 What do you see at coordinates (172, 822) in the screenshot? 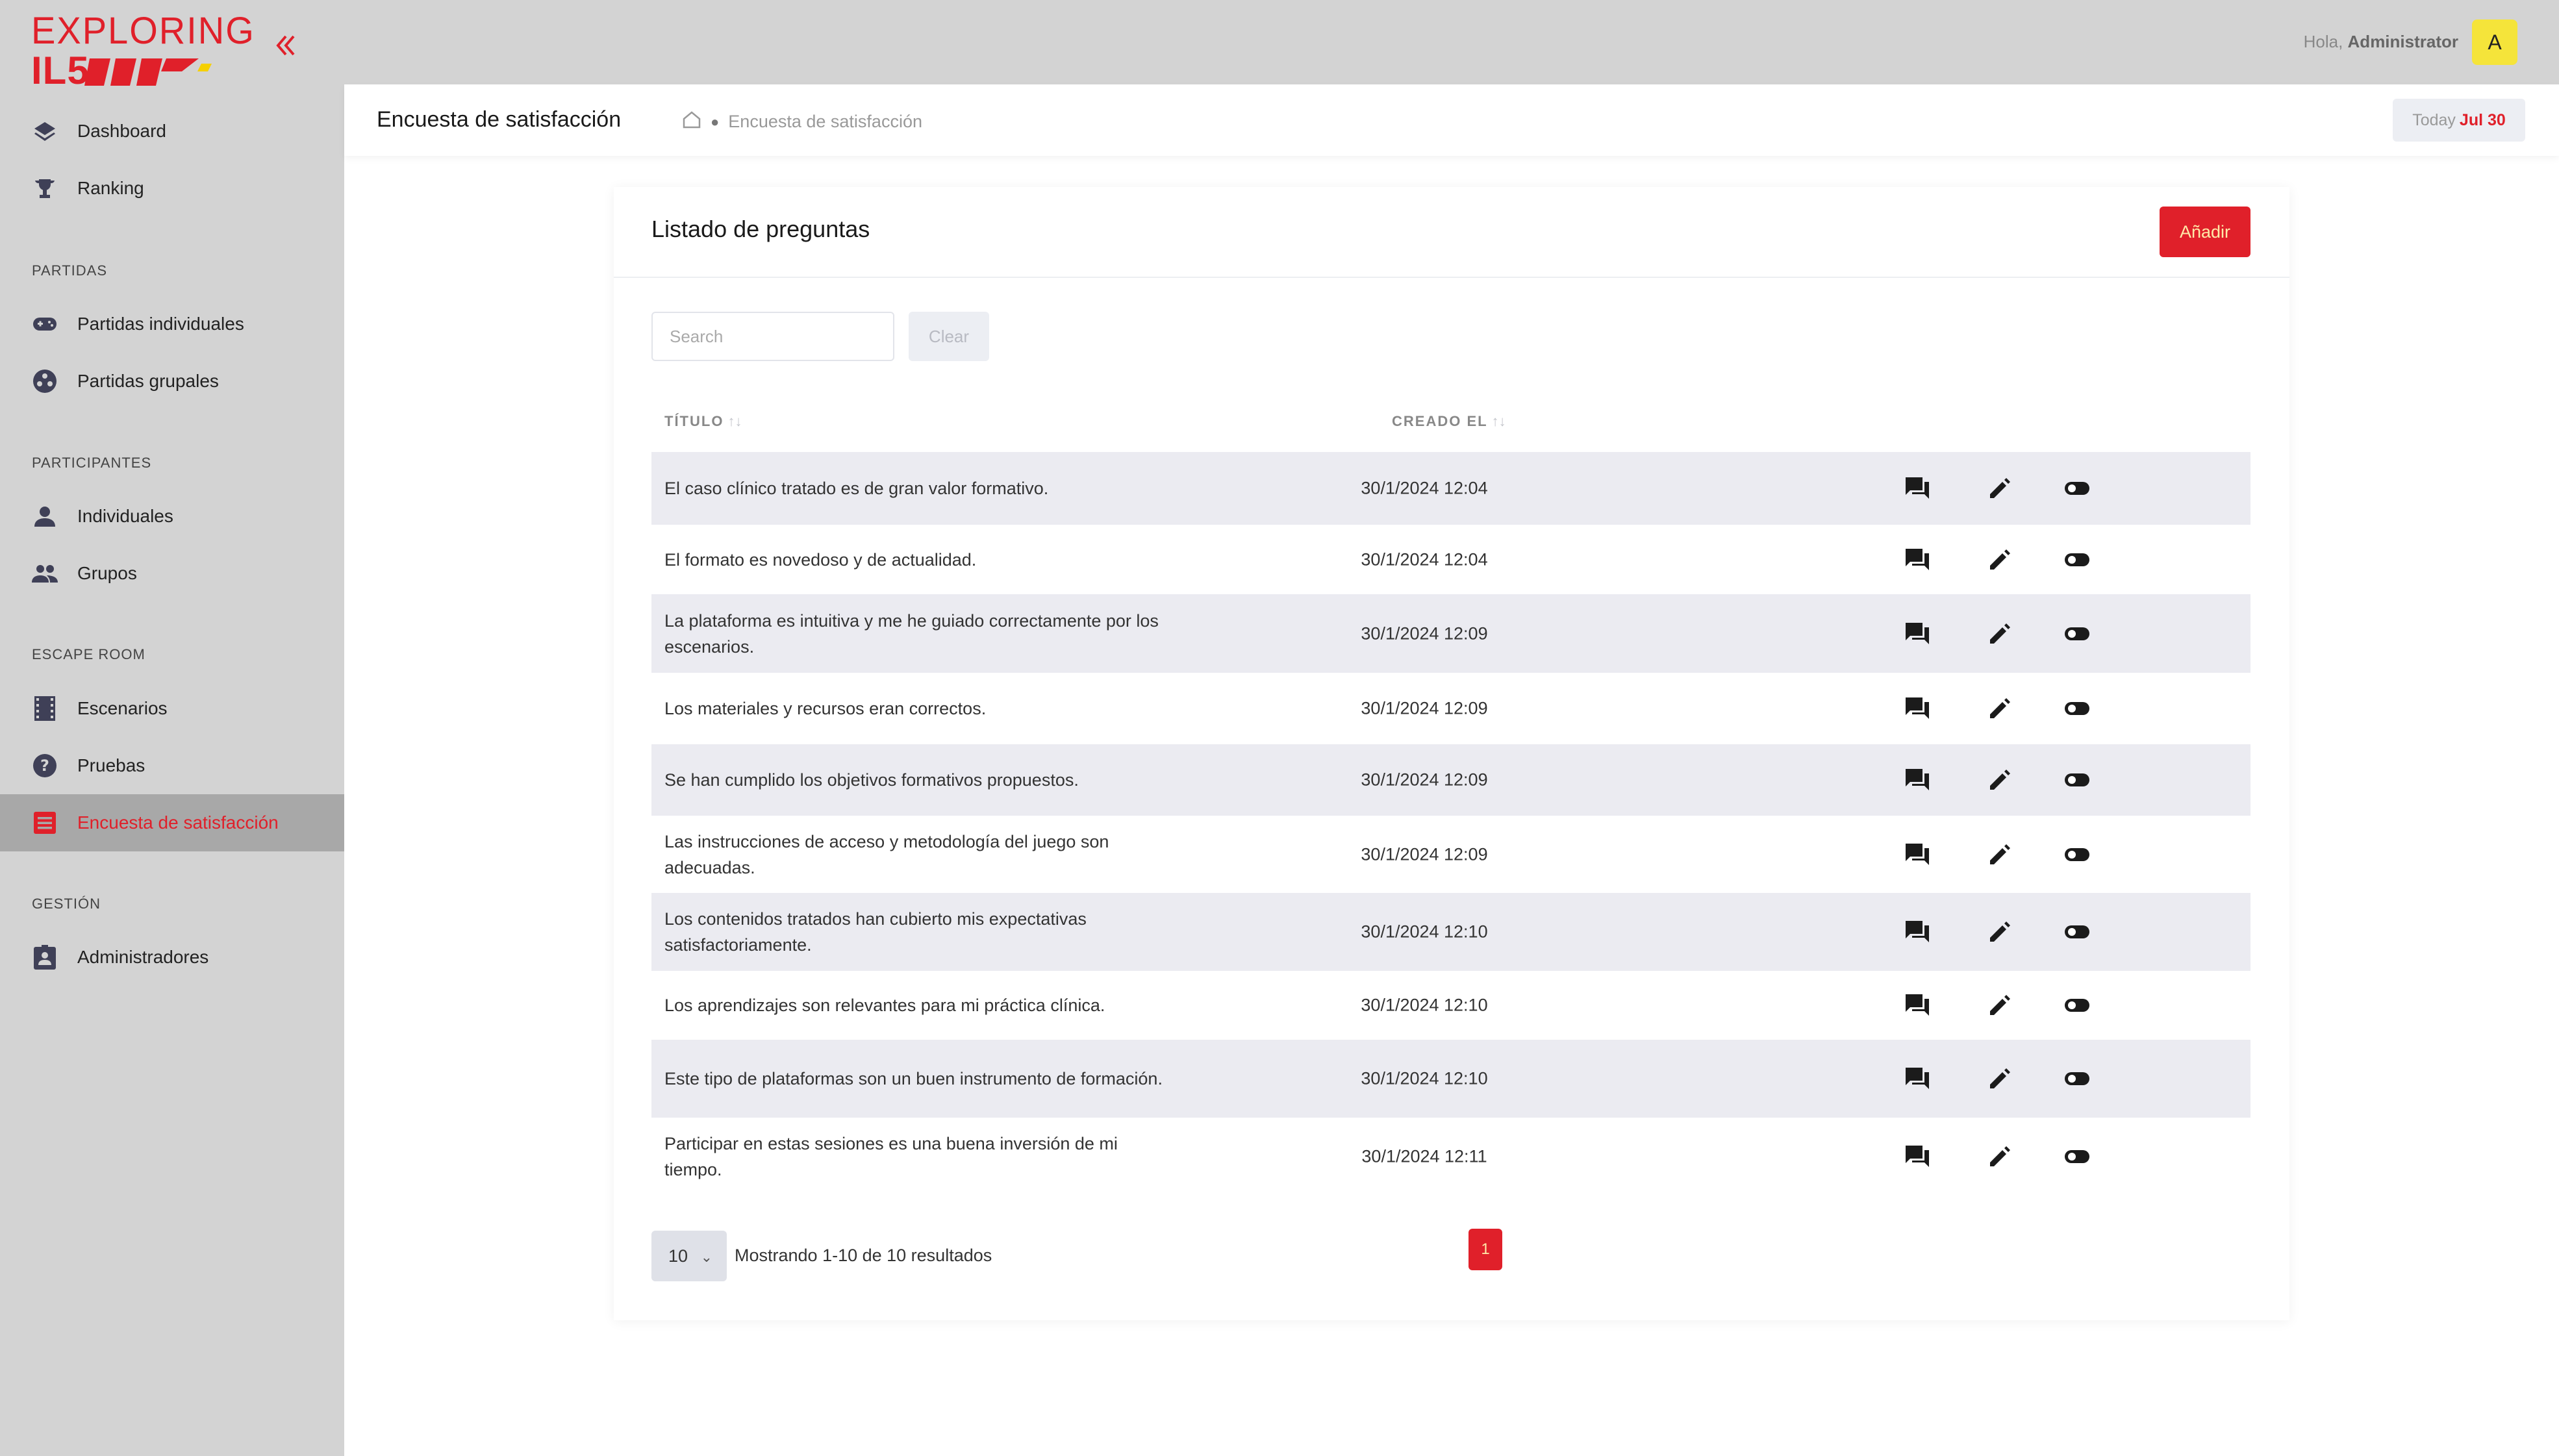
I see `sidebar-item-encuesta-de-satisfaccion: Encuesta de satisfacción` at bounding box center [172, 822].